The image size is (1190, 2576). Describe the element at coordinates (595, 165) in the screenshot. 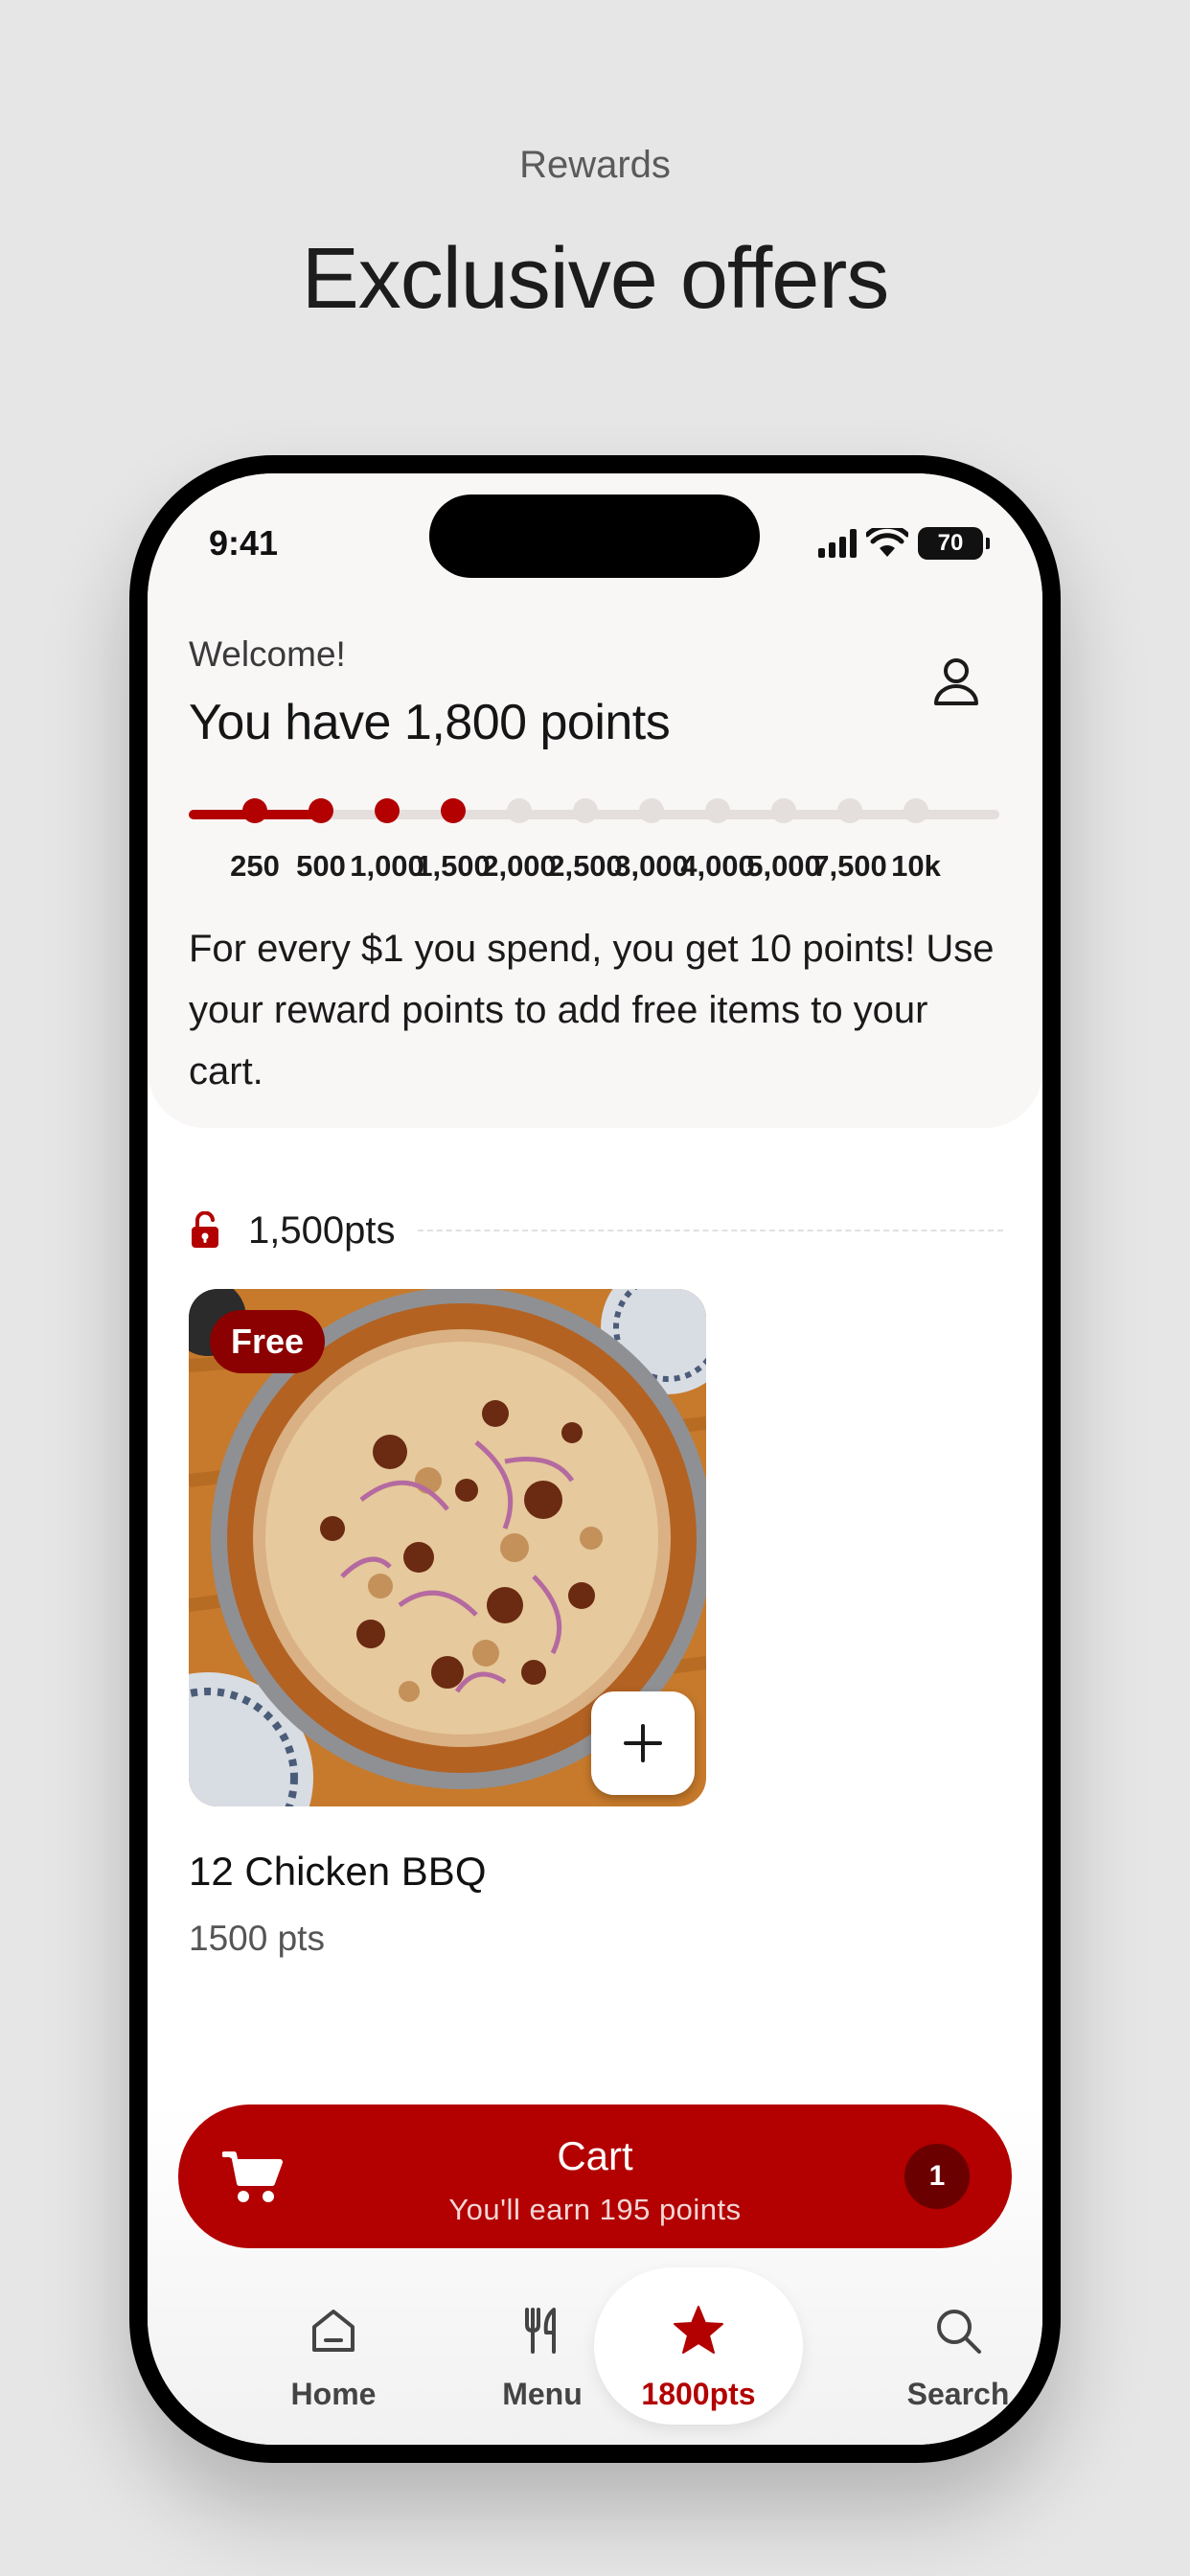

I see `promo-subtitle: Rewards` at that location.